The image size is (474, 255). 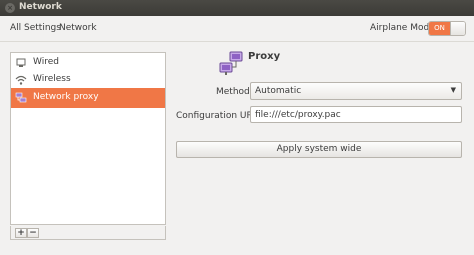 I want to click on toolbar: All Settings Network Airplane Mode ON, so click(x=237, y=29).